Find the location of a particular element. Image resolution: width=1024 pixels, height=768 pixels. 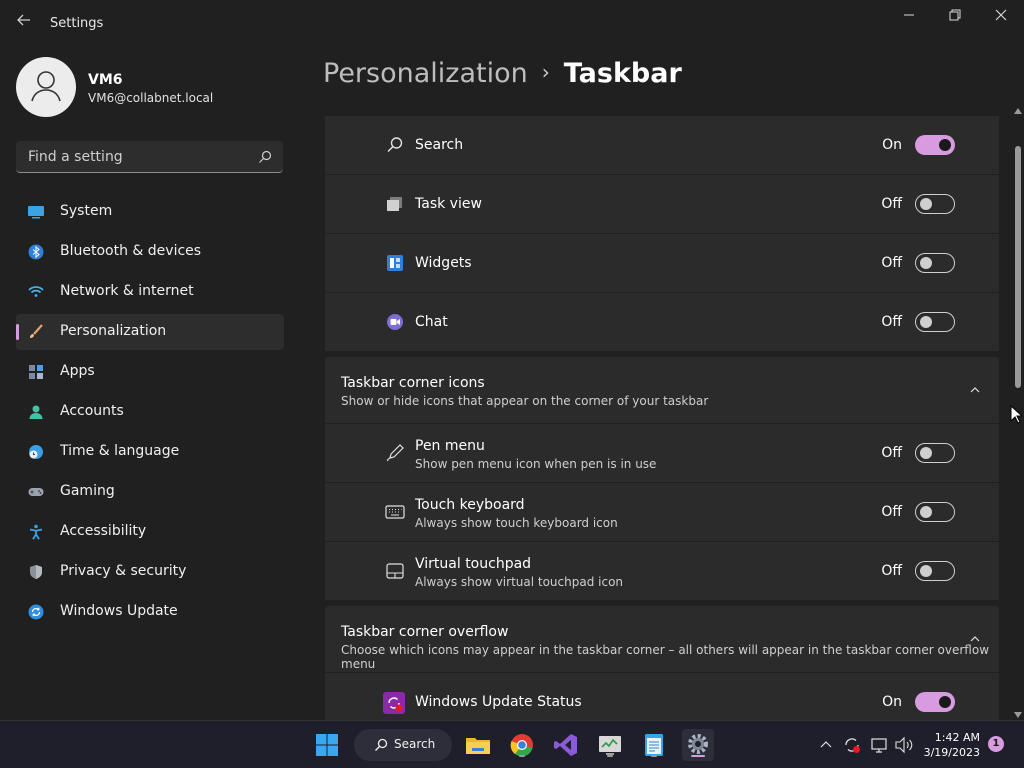

sidebar-item-label: Time & language is located at coordinates (120, 451).